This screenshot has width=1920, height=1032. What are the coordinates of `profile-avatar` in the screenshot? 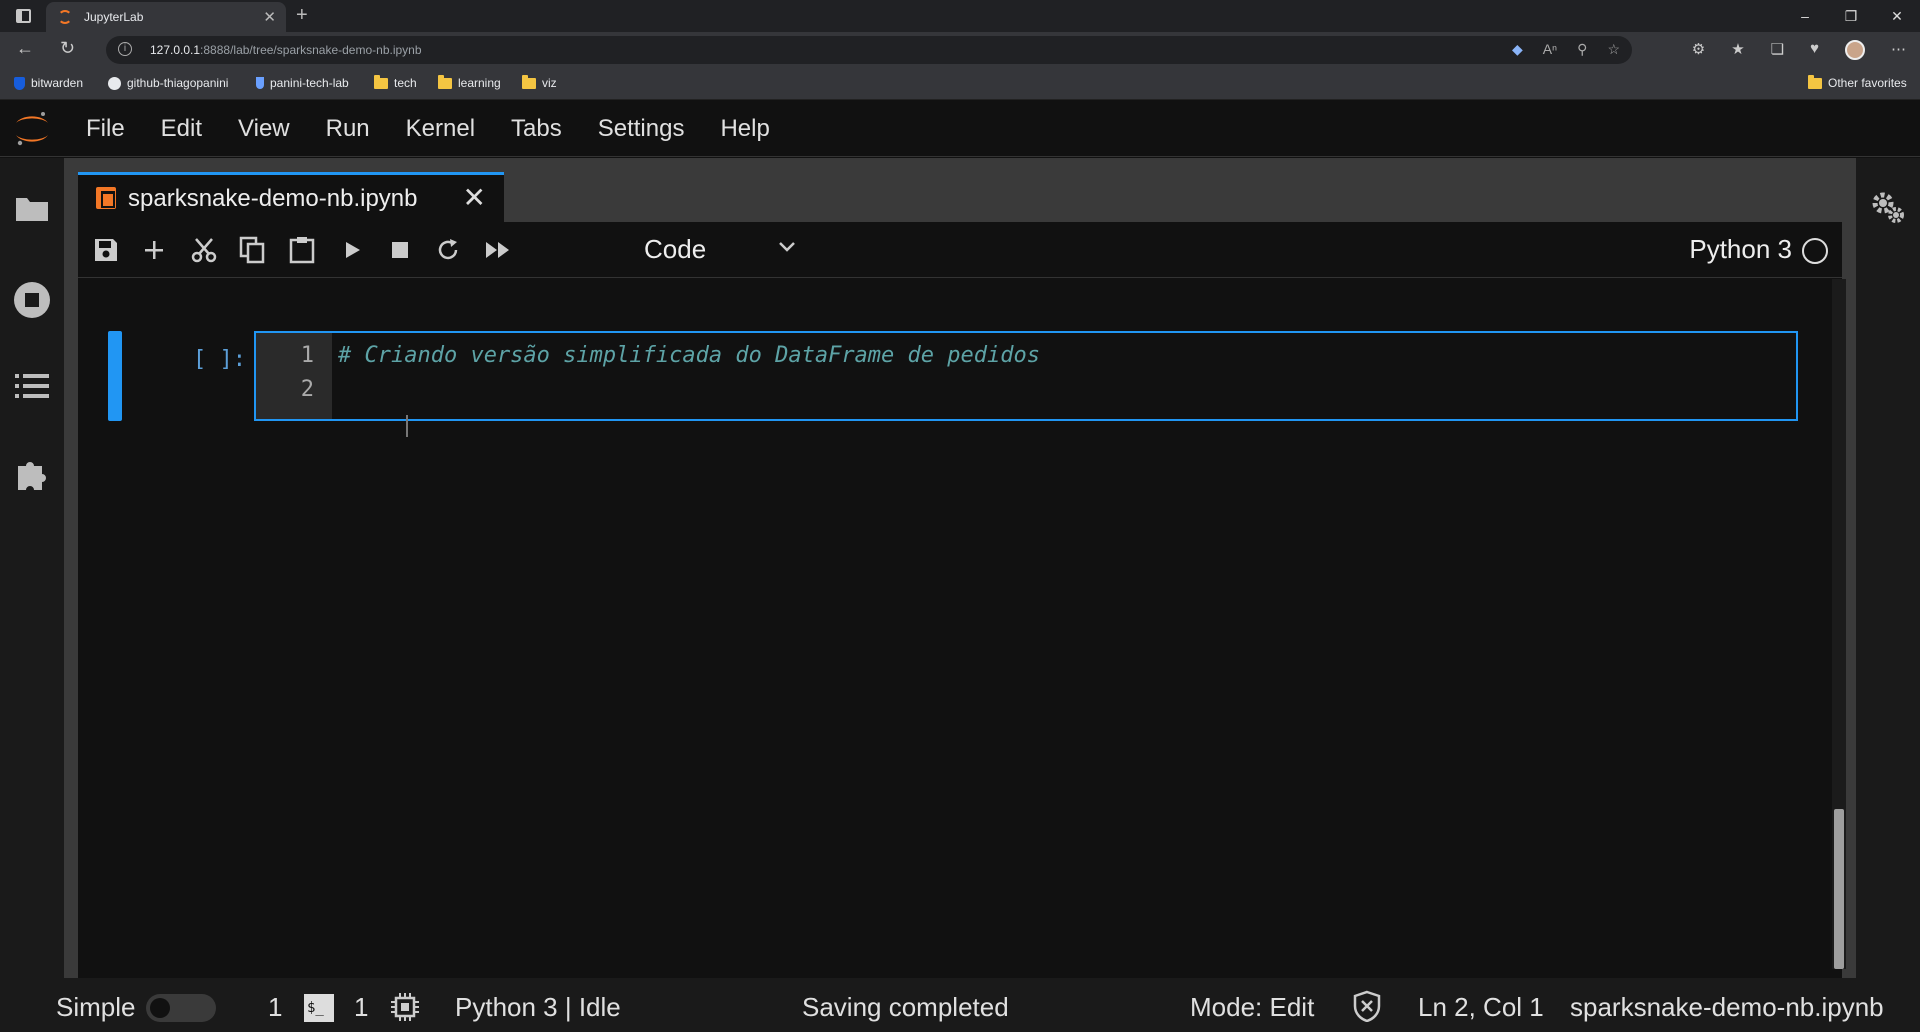 It's located at (1855, 50).